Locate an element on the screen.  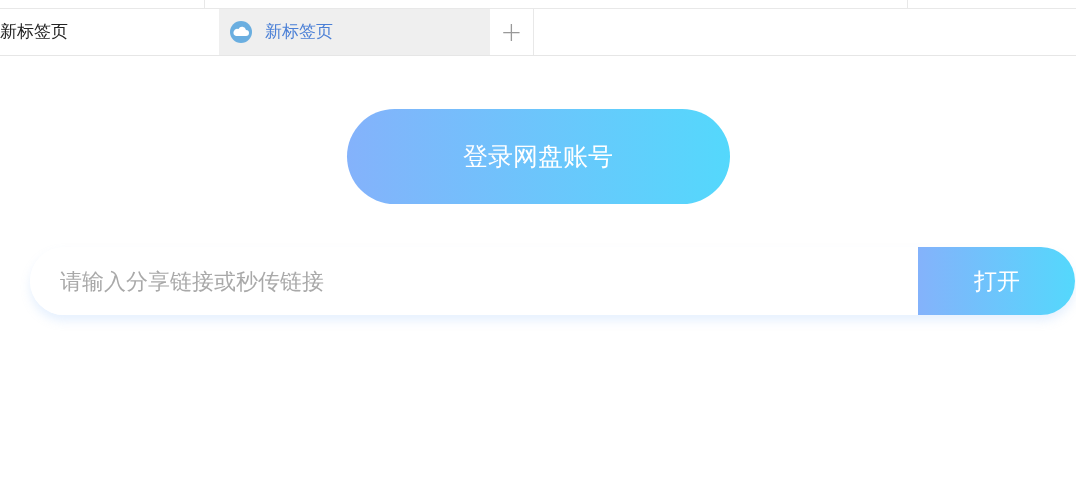
open-button: 打开 is located at coordinates (996, 281).